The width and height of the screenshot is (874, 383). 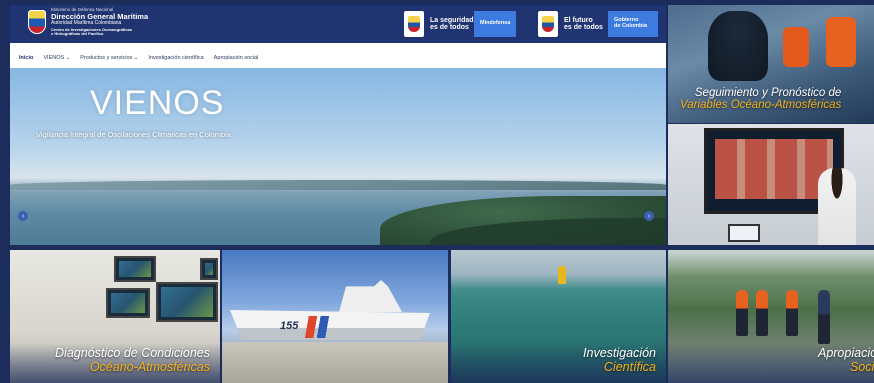 I want to click on logo-line-ministry: Ministerio de Defensa Nacional, so click(x=82, y=9).